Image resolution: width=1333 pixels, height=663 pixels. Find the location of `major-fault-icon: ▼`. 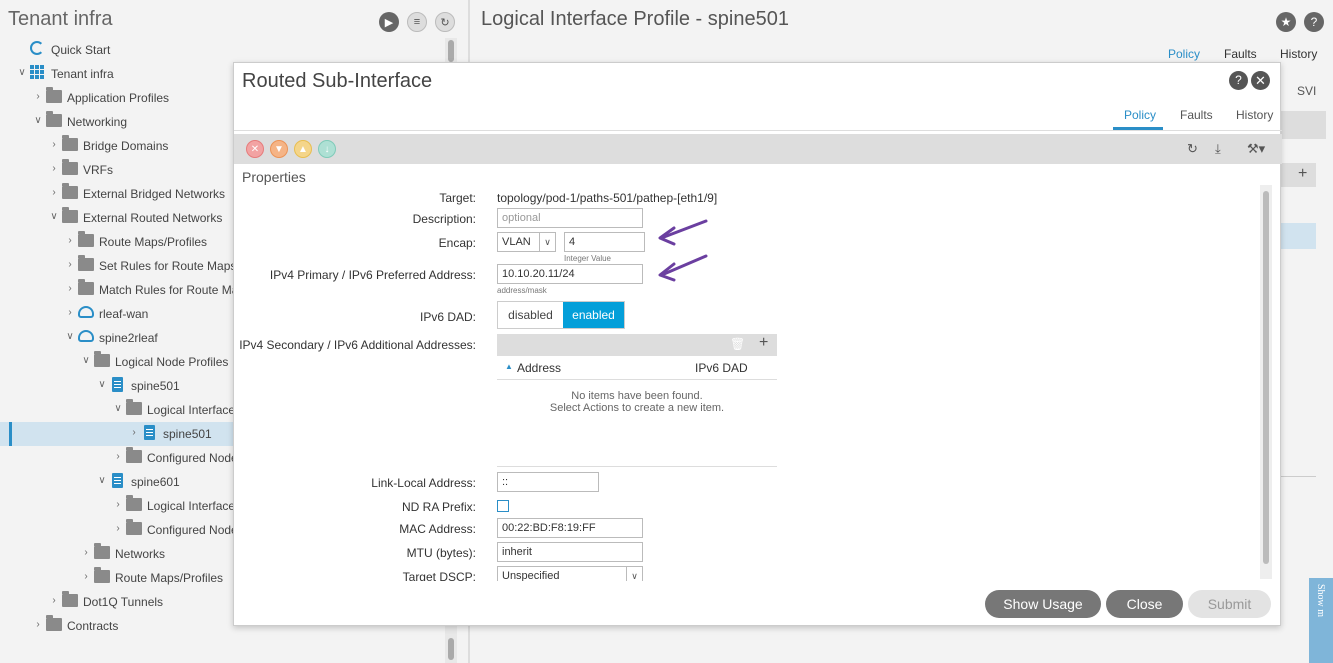

major-fault-icon: ▼ is located at coordinates (279, 149).